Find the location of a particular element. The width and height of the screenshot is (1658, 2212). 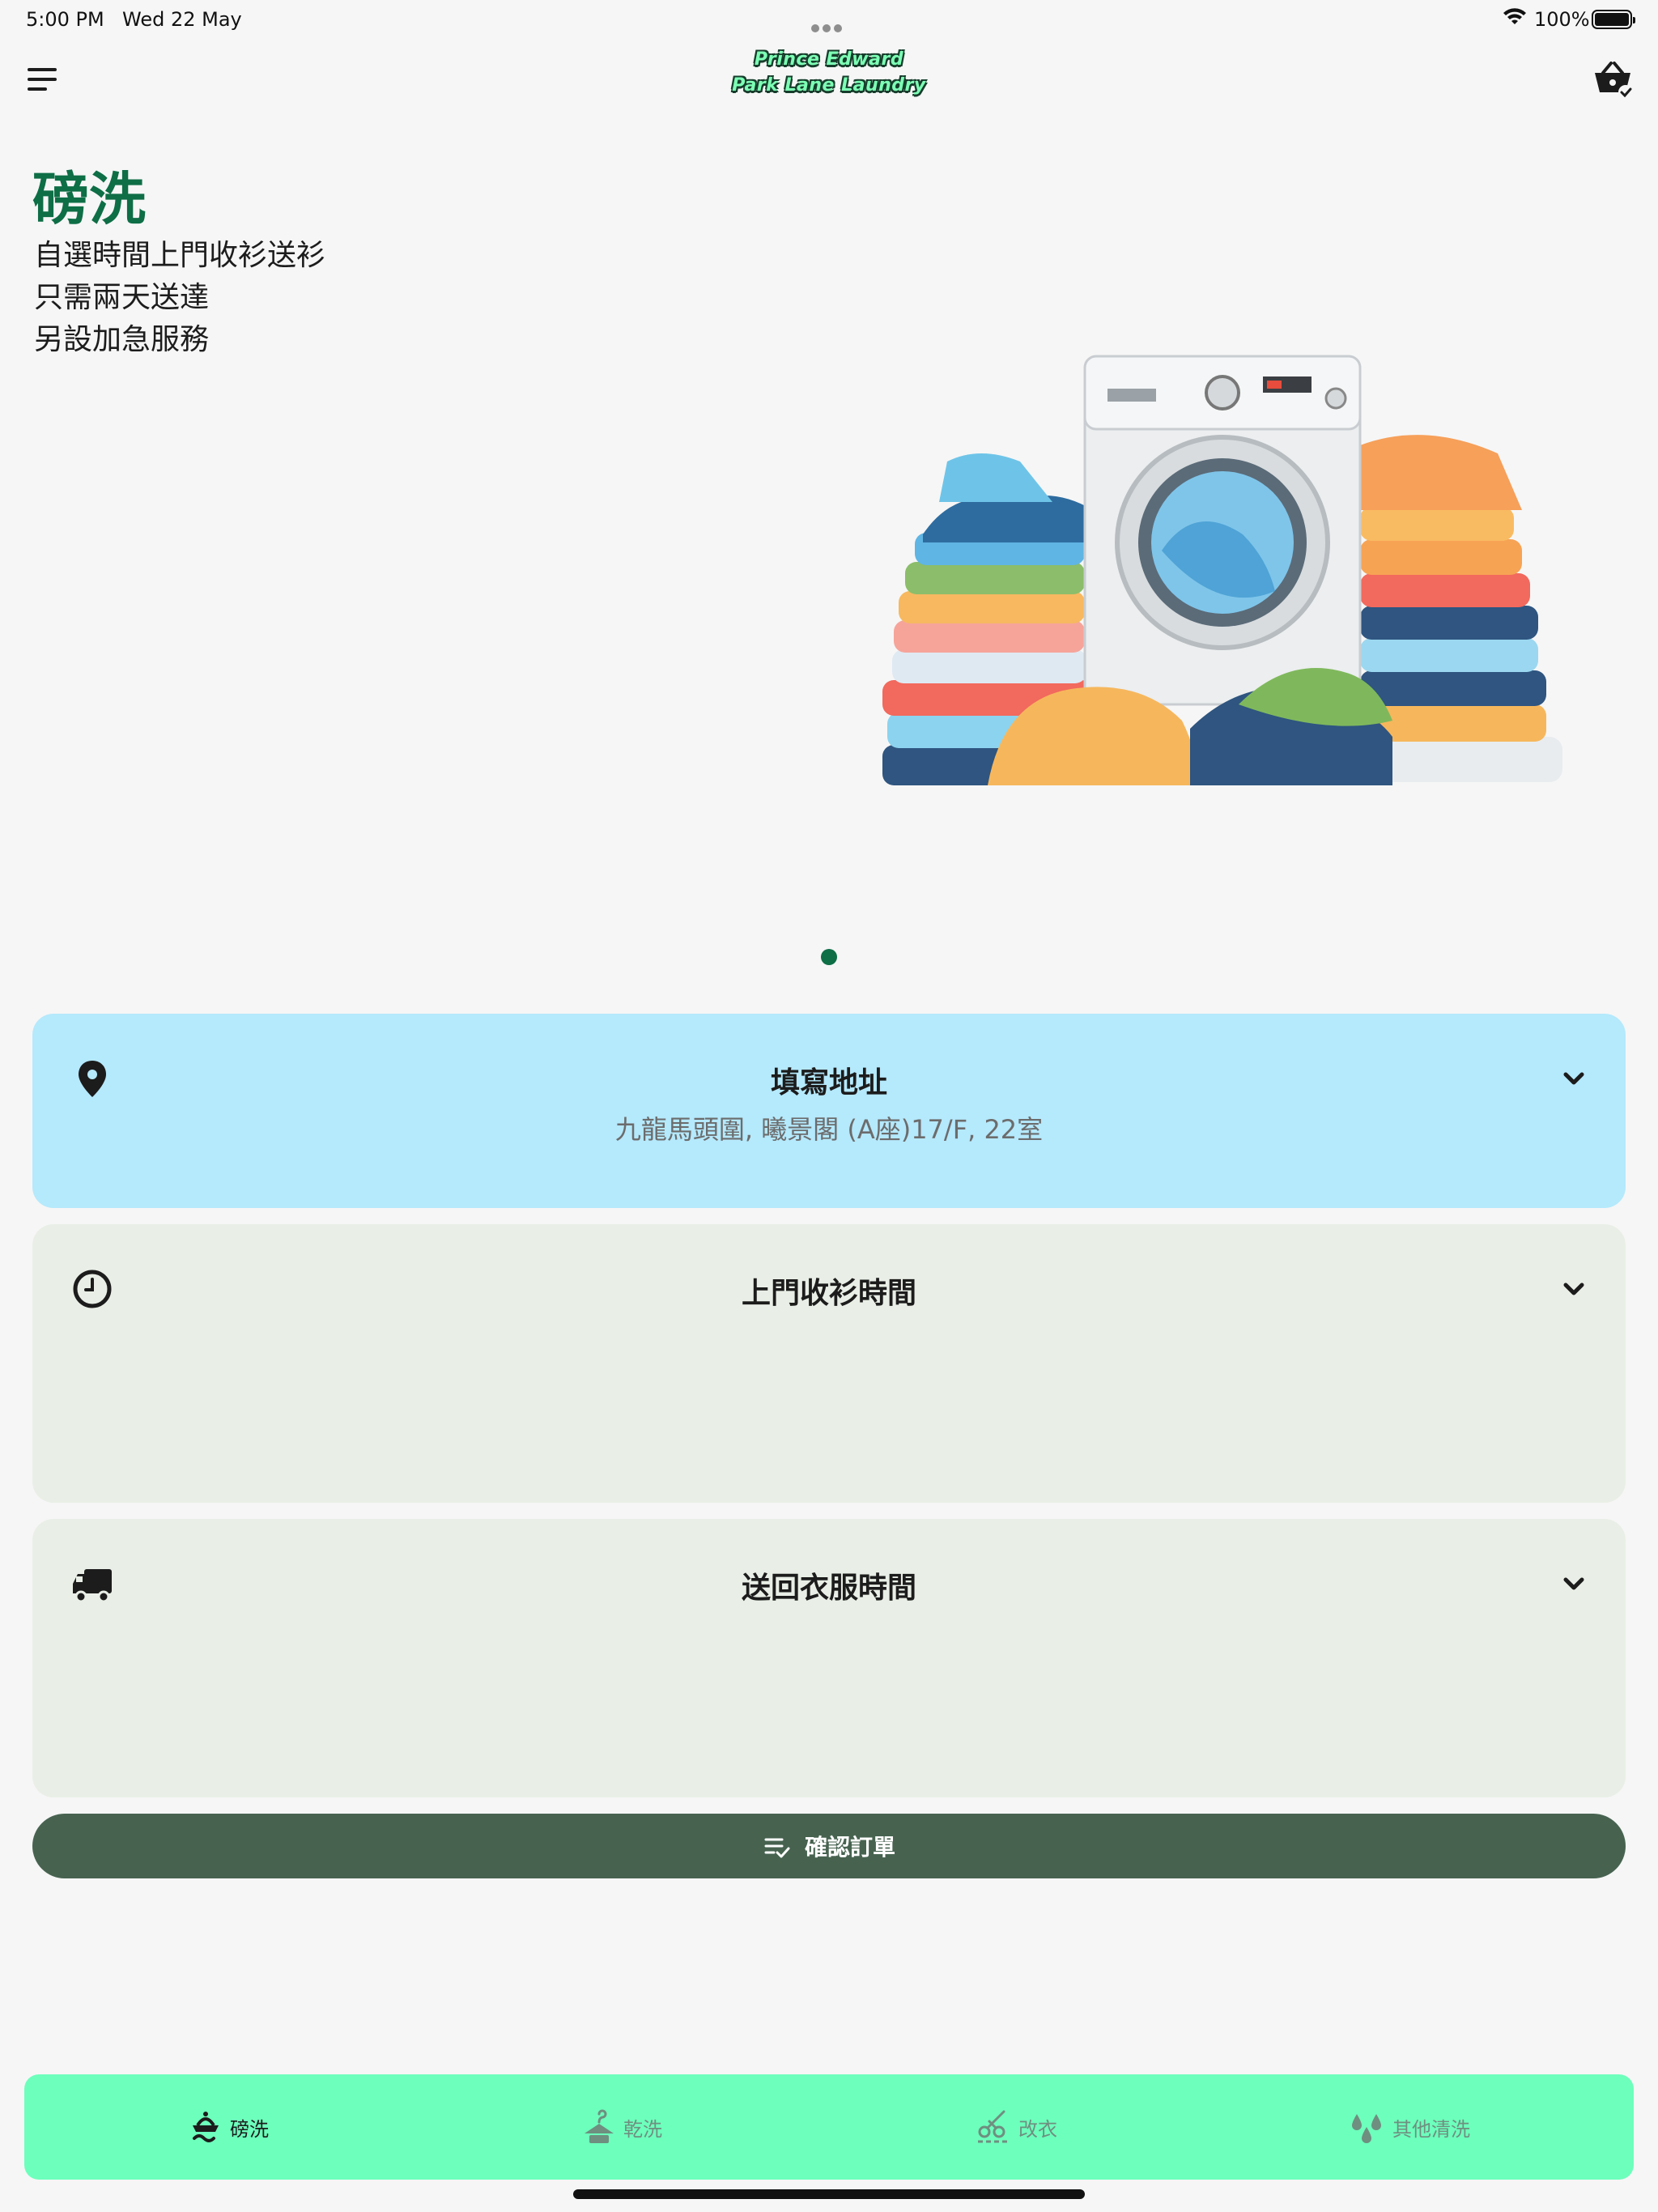

brand-logo: Prince Edward Park Lane Laundry is located at coordinates (829, 75).